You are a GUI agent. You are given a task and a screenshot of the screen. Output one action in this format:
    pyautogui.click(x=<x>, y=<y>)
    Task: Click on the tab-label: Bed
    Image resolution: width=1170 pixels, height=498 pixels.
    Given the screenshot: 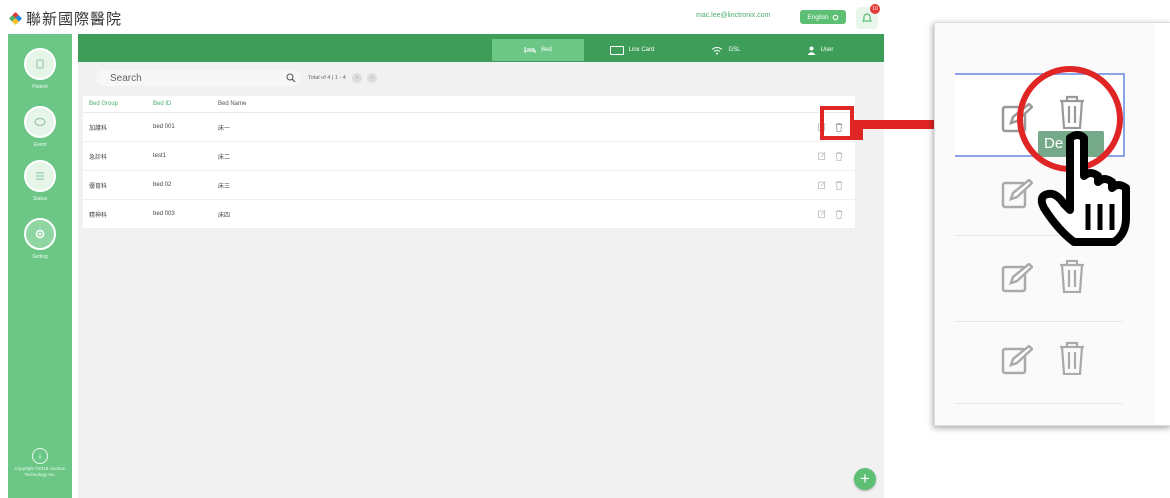 What is the action you would take?
    pyautogui.click(x=546, y=50)
    